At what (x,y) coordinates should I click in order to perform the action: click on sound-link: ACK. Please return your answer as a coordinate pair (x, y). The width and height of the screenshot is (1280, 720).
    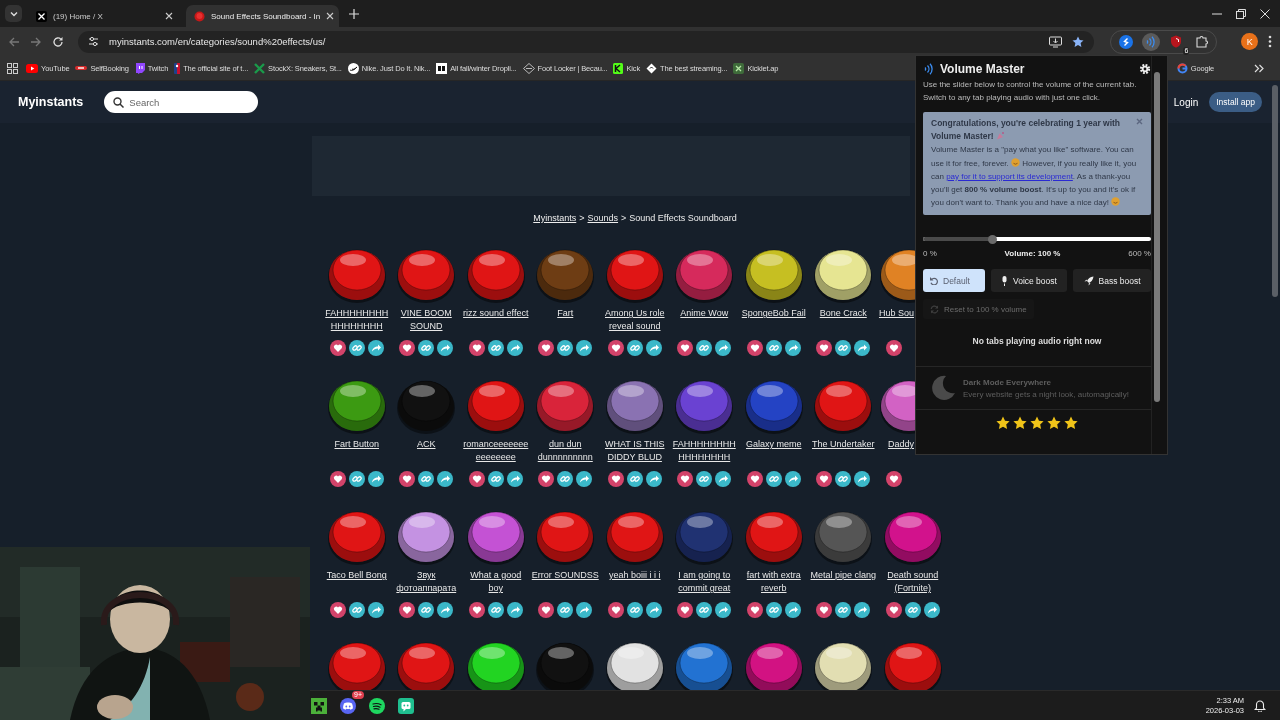
    Looking at the image, I should click on (426, 452).